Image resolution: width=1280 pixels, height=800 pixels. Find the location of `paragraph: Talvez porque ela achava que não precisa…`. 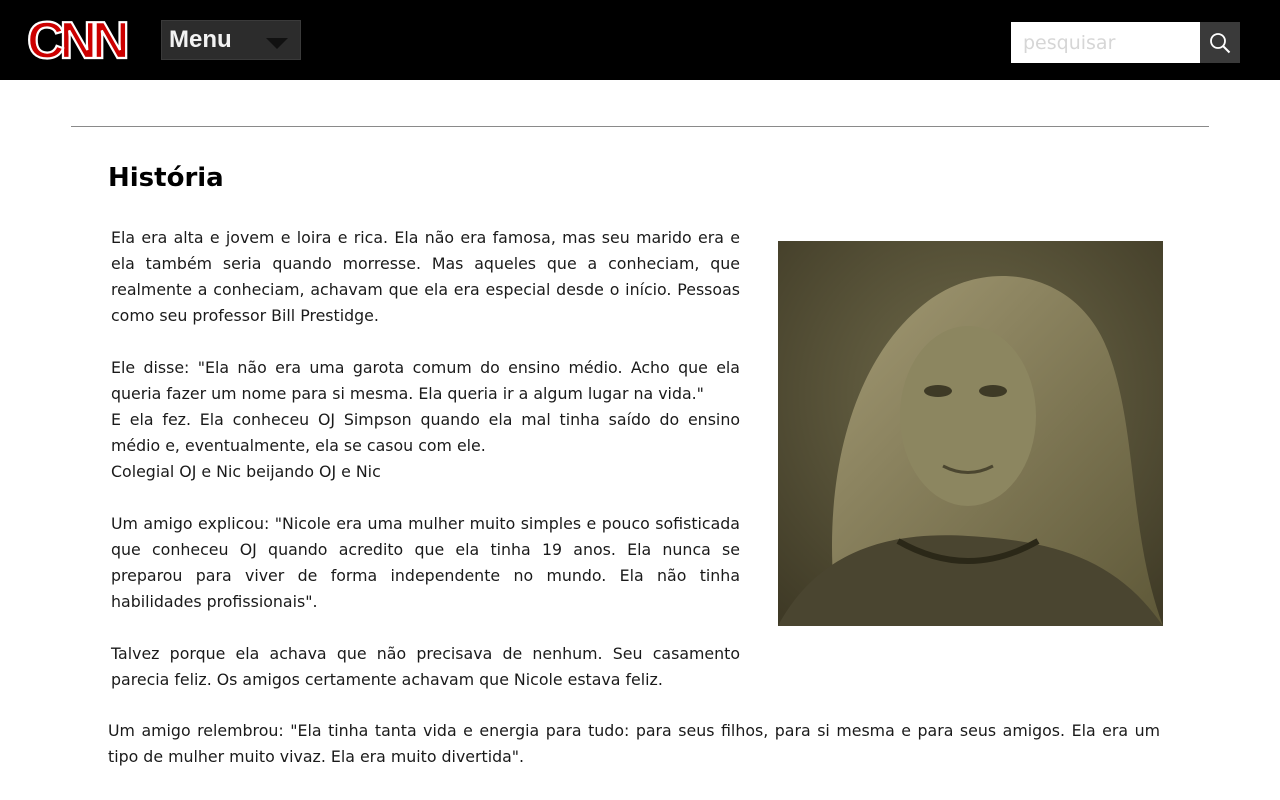

paragraph: Talvez porque ela achava que não precisa… is located at coordinates (425, 666).